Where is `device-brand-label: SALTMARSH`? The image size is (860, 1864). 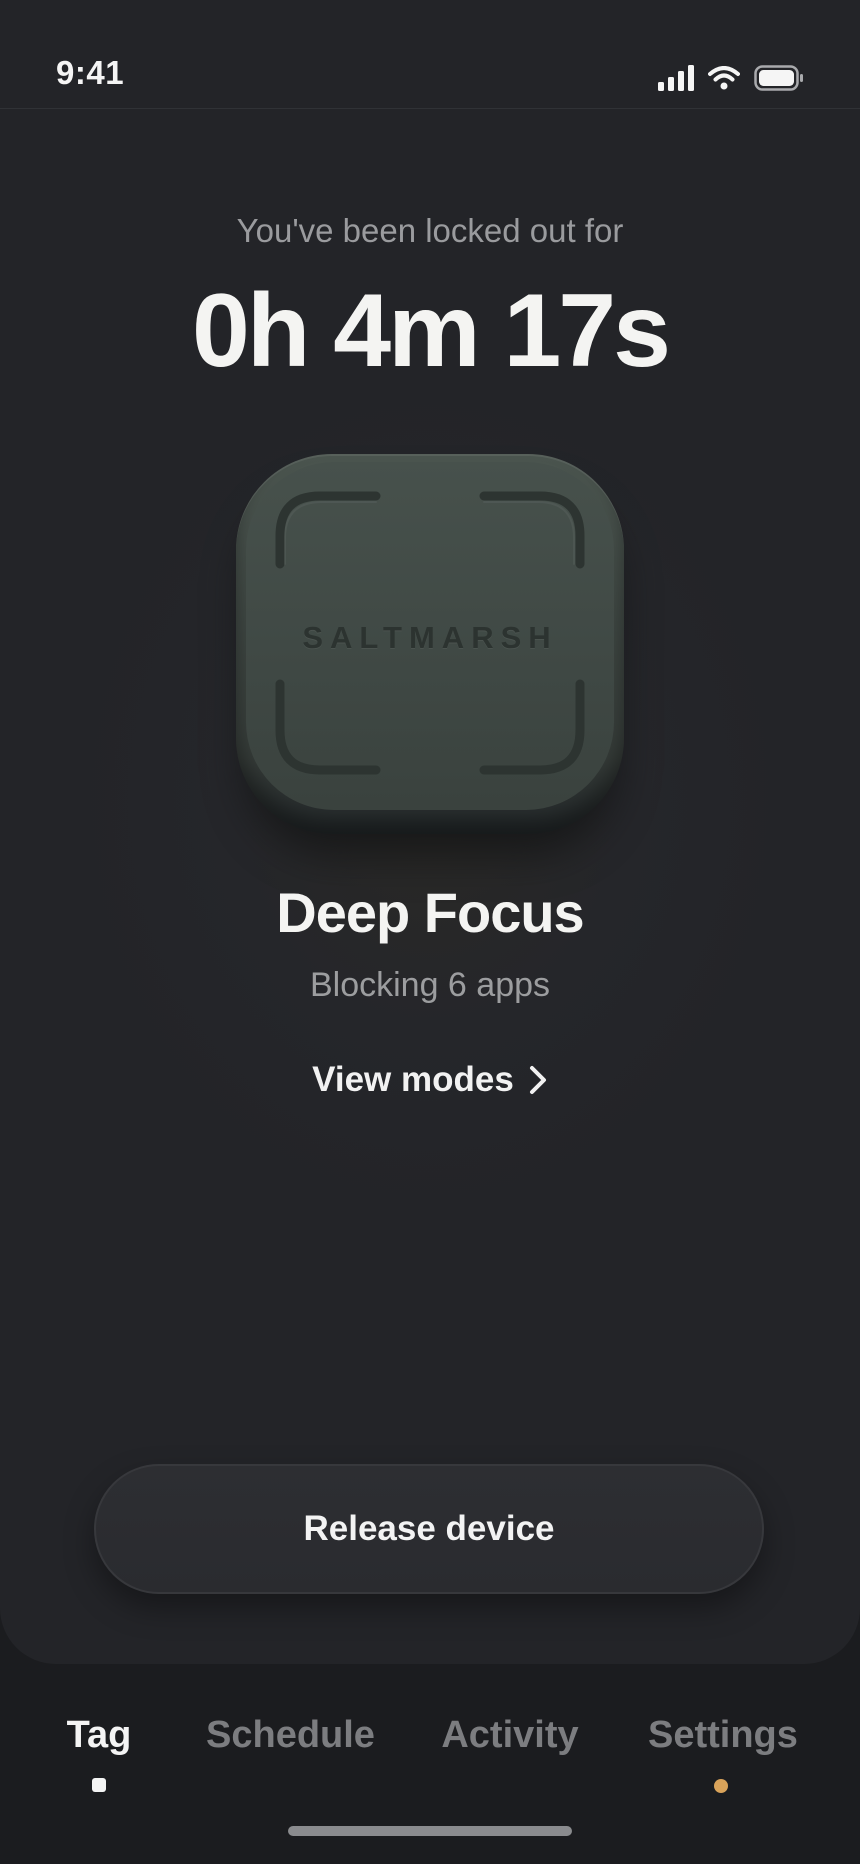
device-brand-label: SALTMARSH is located at coordinates (430, 637).